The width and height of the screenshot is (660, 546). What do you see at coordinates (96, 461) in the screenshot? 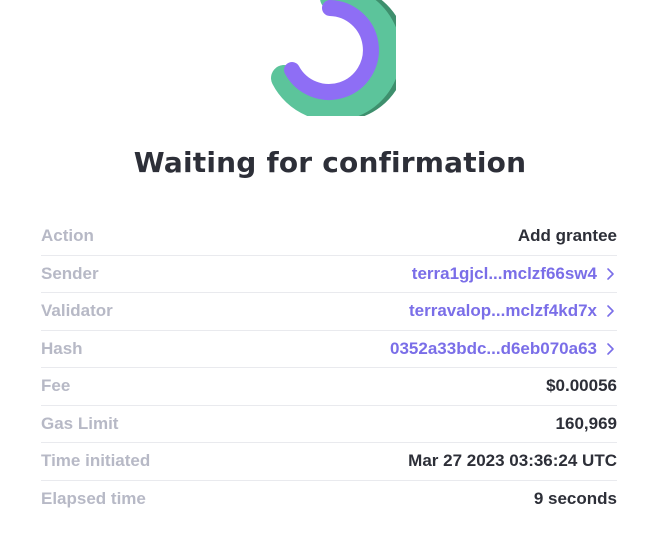
I see `detail-label: Time initiated` at bounding box center [96, 461].